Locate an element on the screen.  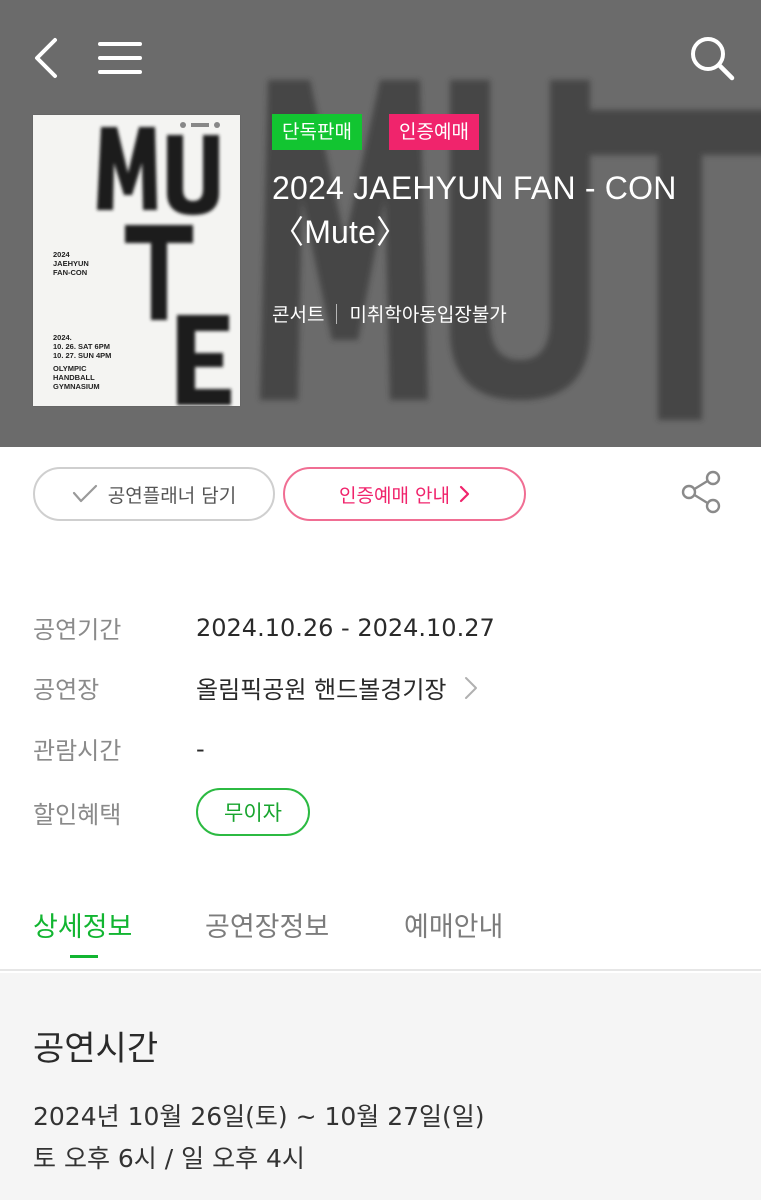
add-to-planner-button: 공연플래너 담기 is located at coordinates (154, 494).